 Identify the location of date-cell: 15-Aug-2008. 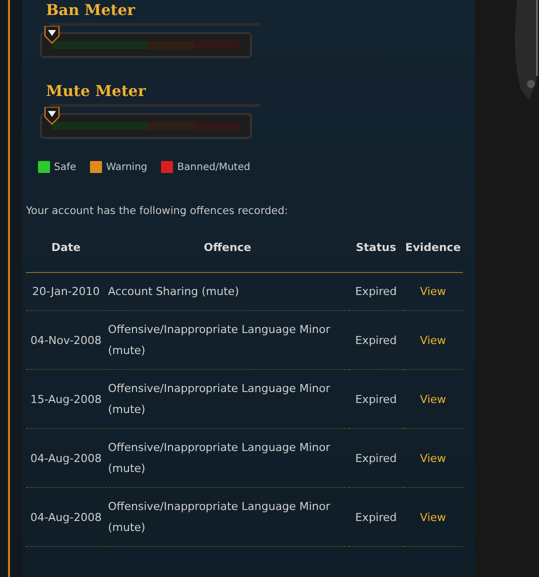
(66, 399).